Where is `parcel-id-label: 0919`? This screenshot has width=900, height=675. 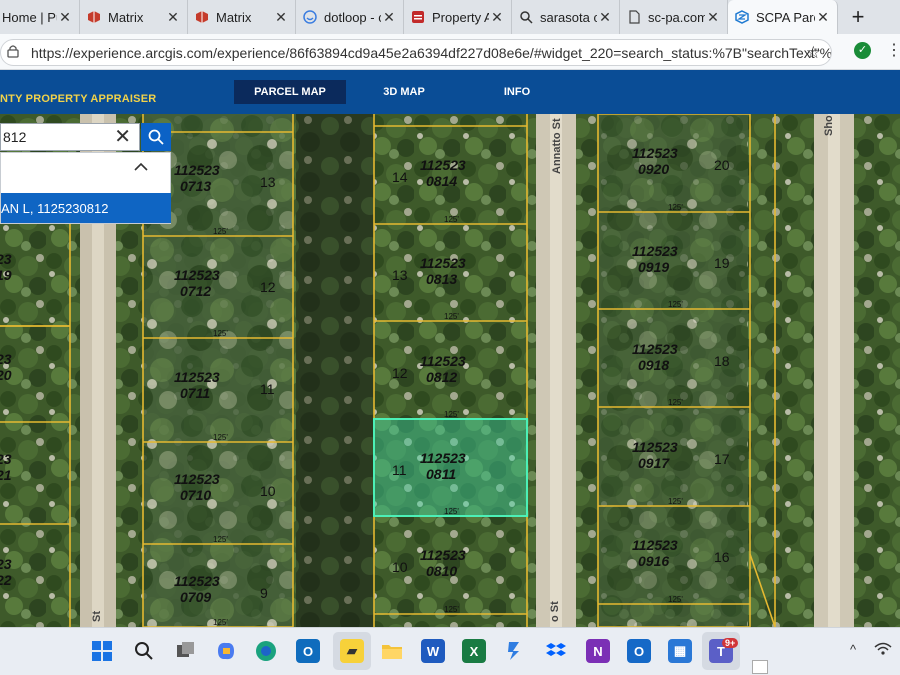 parcel-id-label: 0919 is located at coordinates (653, 267).